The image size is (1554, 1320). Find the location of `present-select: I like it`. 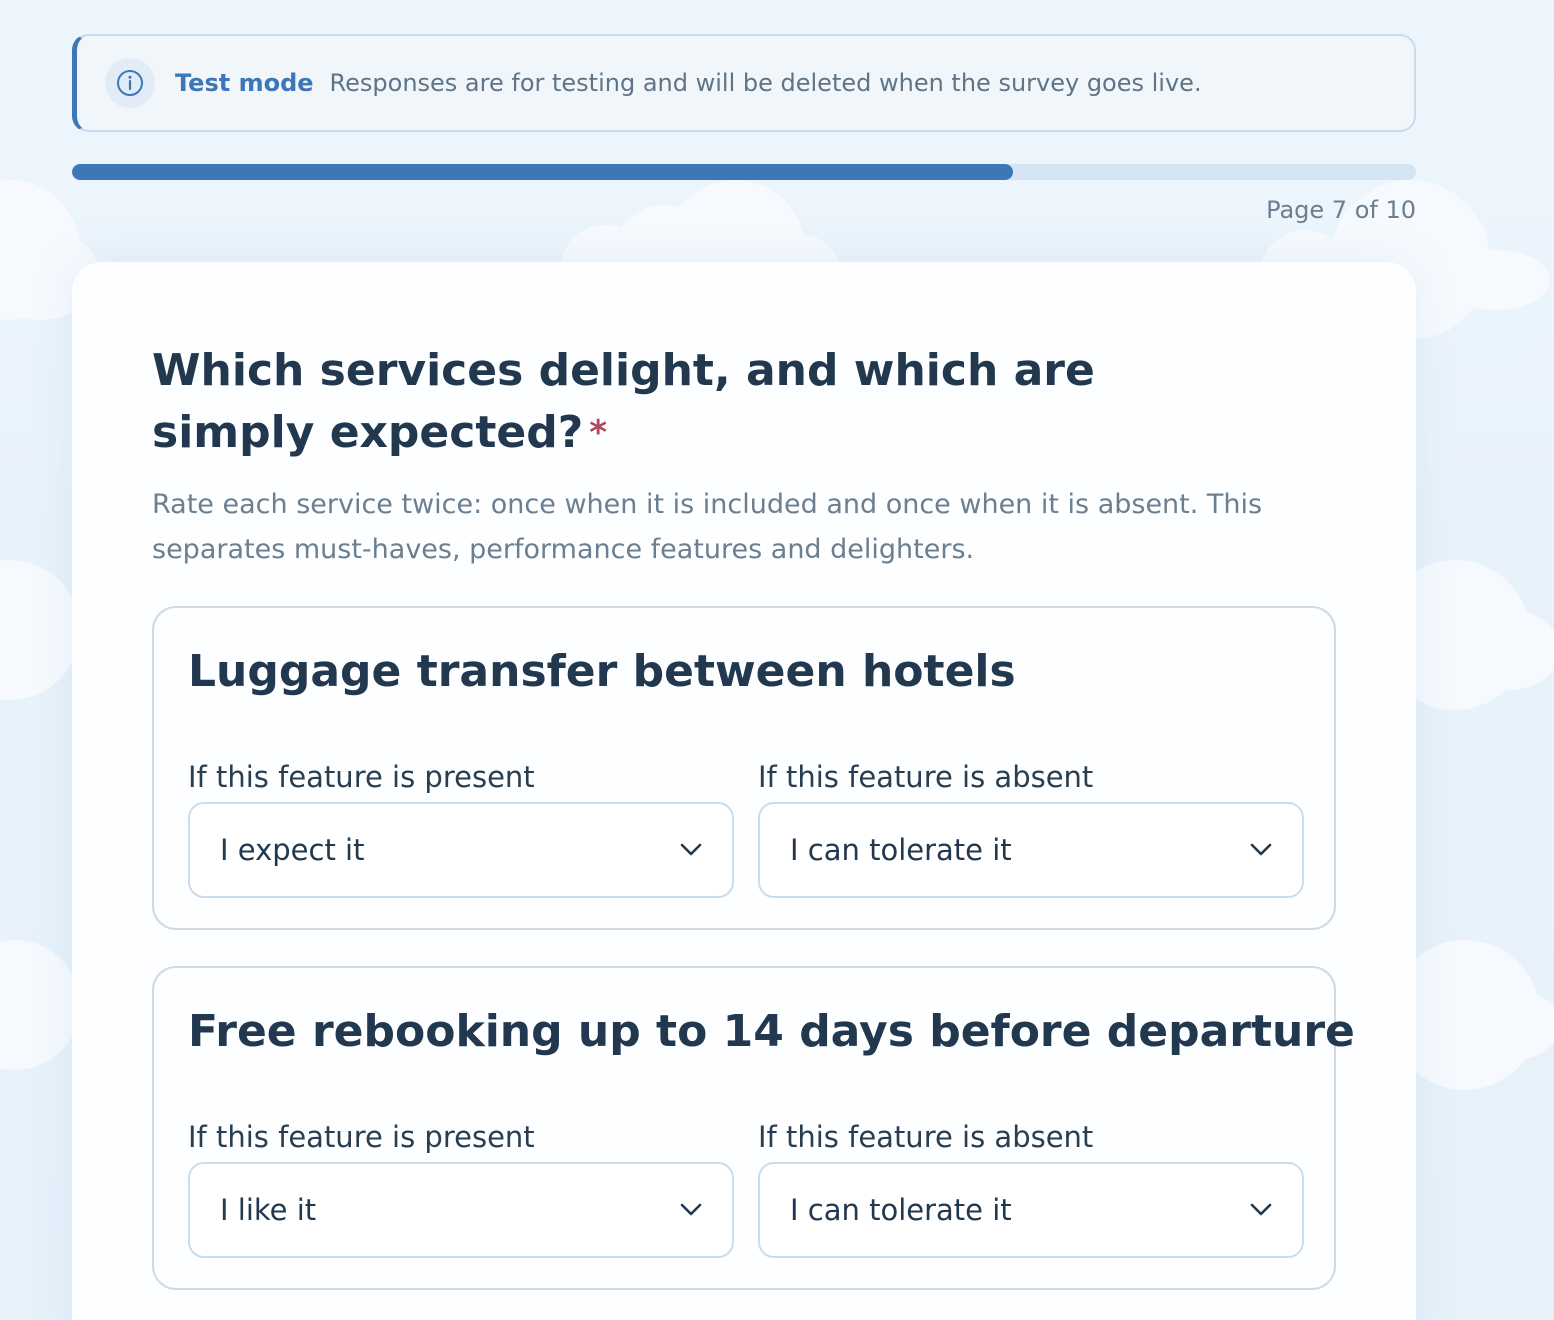

present-select: I like it is located at coordinates (461, 1210).